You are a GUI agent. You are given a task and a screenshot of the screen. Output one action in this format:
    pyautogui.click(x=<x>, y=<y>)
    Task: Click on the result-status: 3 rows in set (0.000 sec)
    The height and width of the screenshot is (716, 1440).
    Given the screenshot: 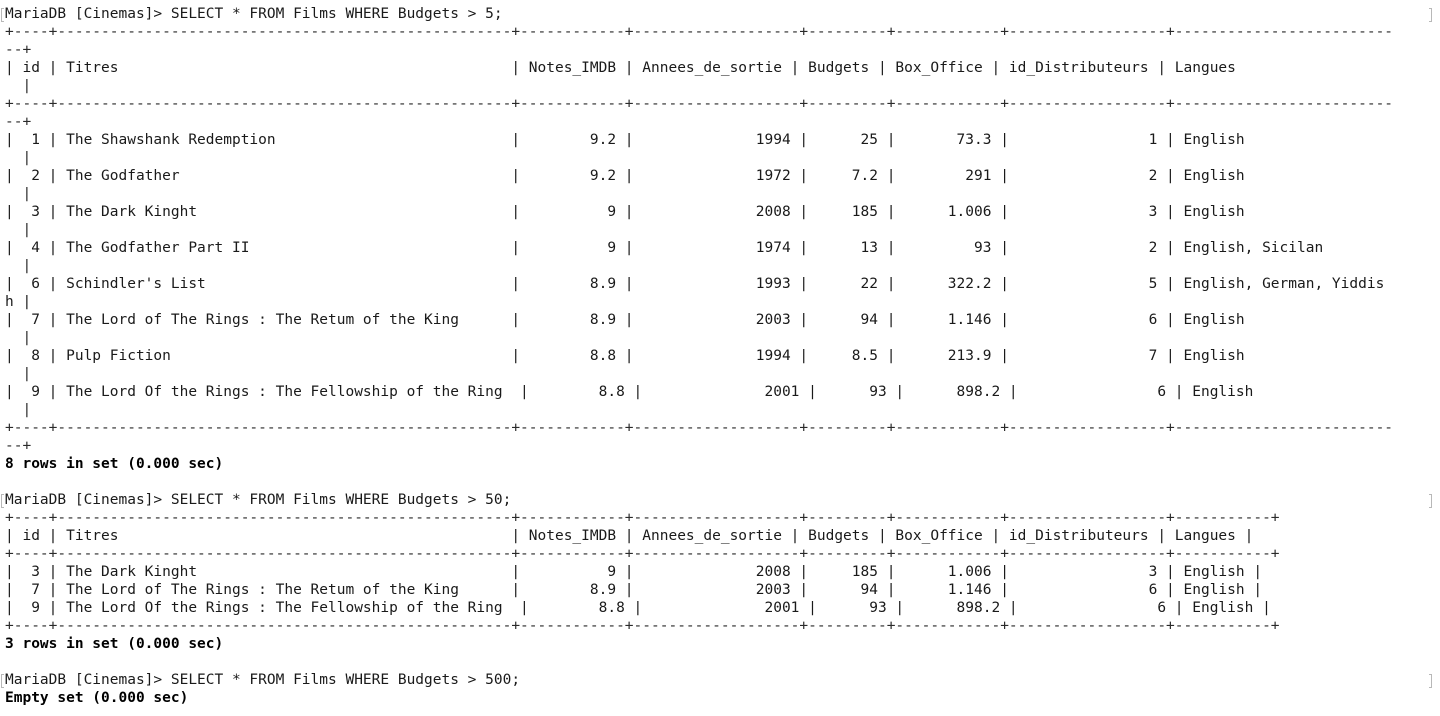 What is the action you would take?
    pyautogui.click(x=114, y=644)
    